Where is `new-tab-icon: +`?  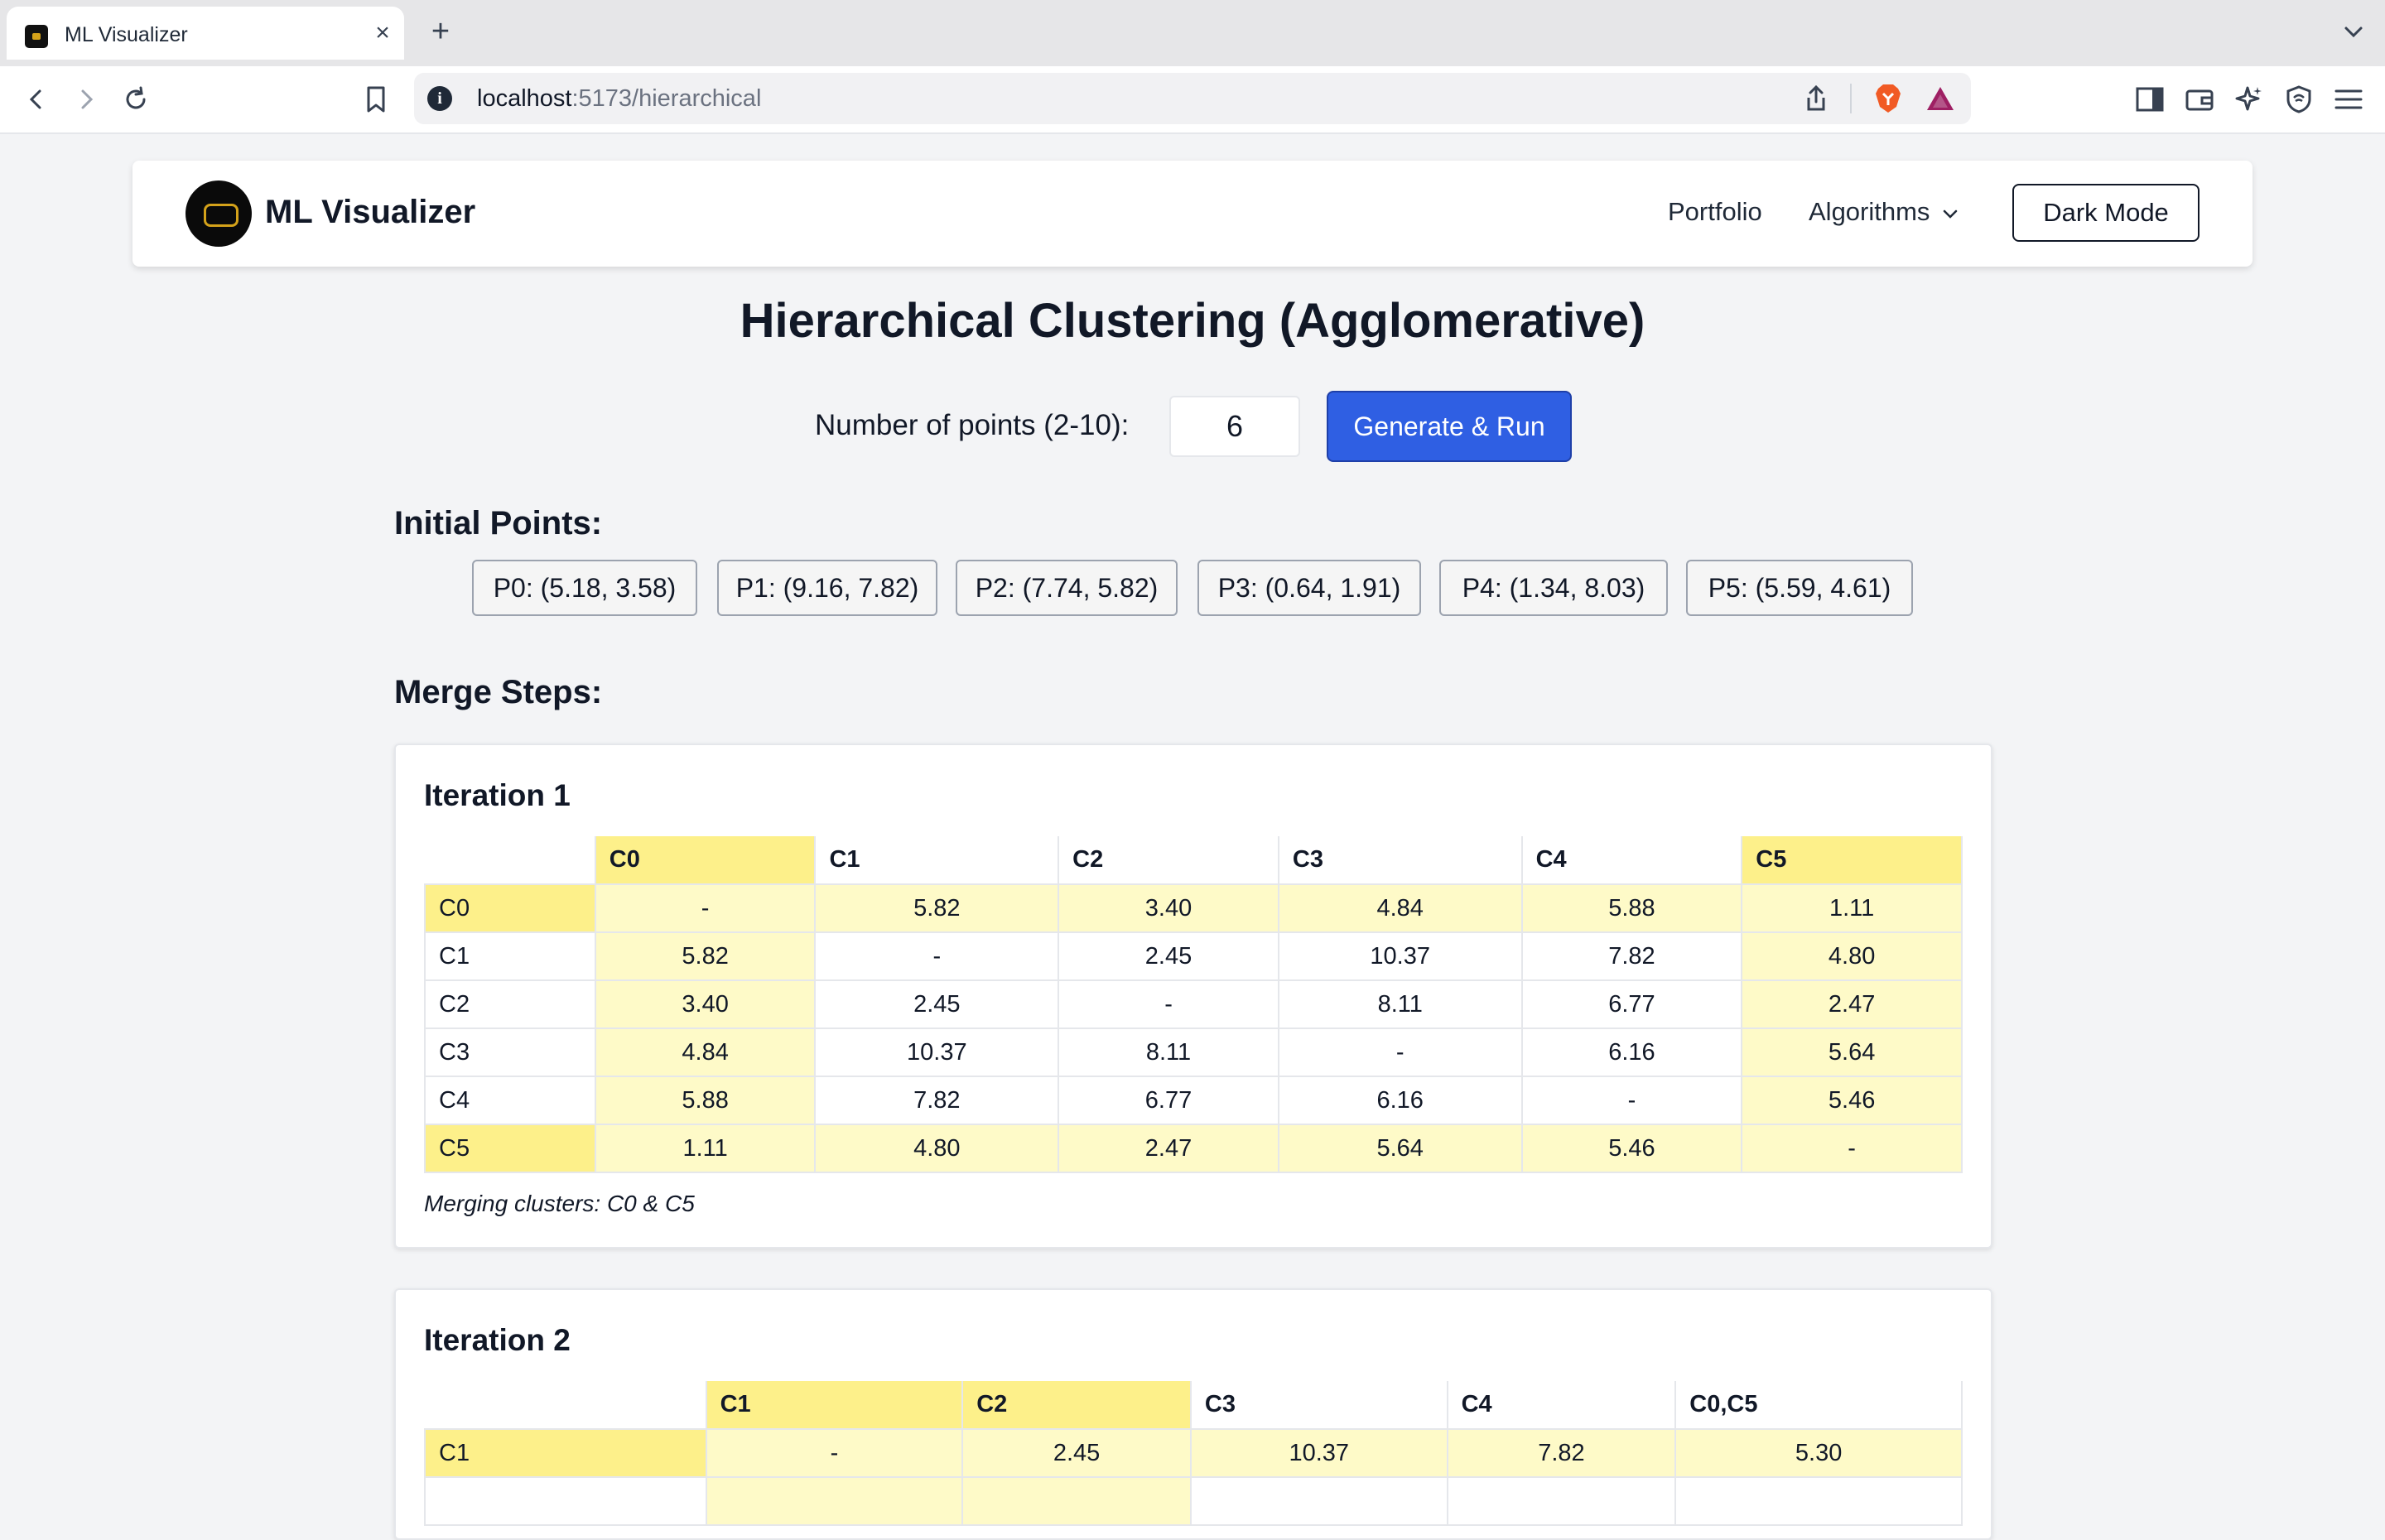 new-tab-icon: + is located at coordinates (440, 32).